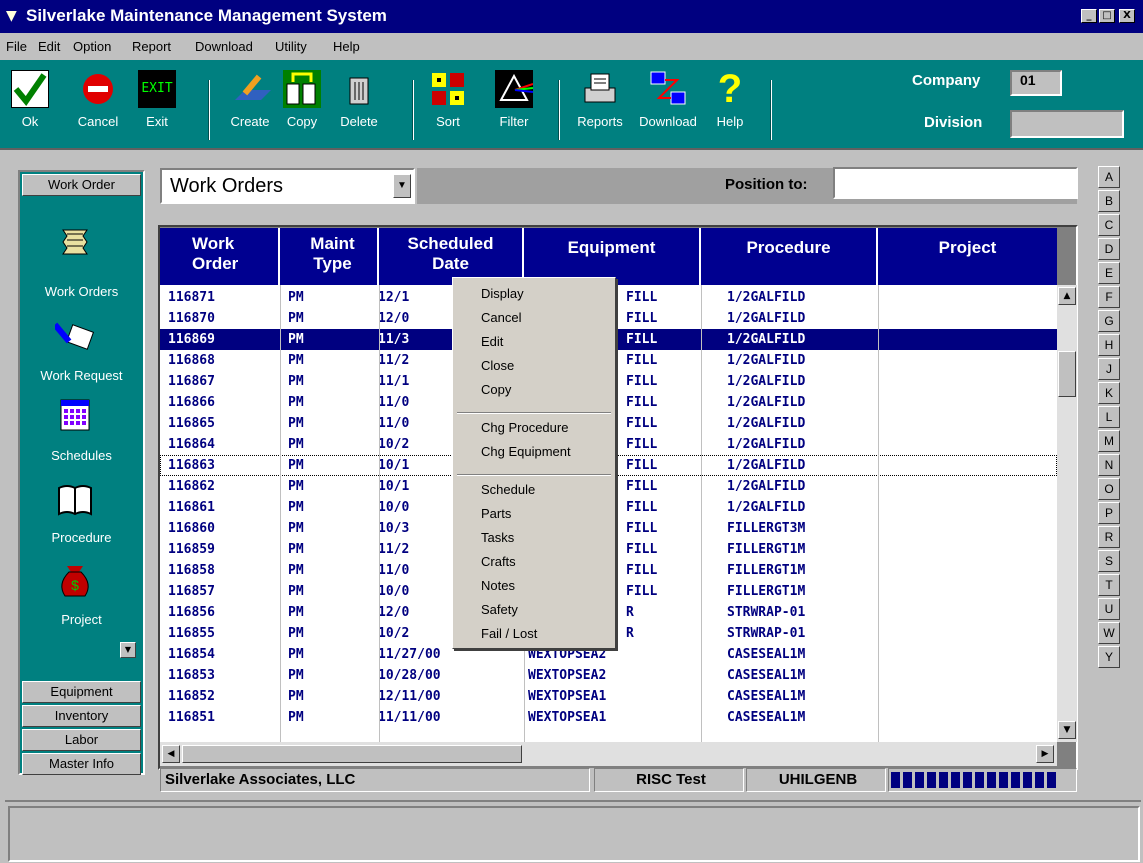 The height and width of the screenshot is (863, 1143). What do you see at coordinates (1109, 465) in the screenshot?
I see `alpha-index-n: N` at bounding box center [1109, 465].